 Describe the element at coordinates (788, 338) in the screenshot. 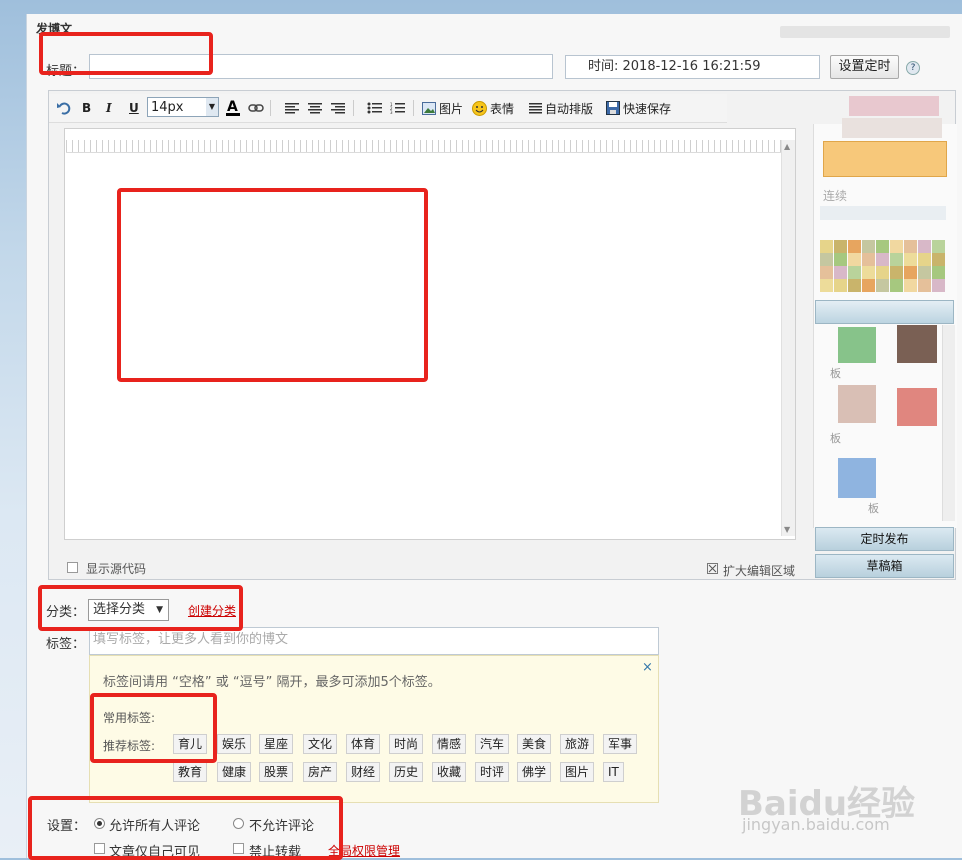

I see `editor-scrollbar: ▲ ▼` at that location.